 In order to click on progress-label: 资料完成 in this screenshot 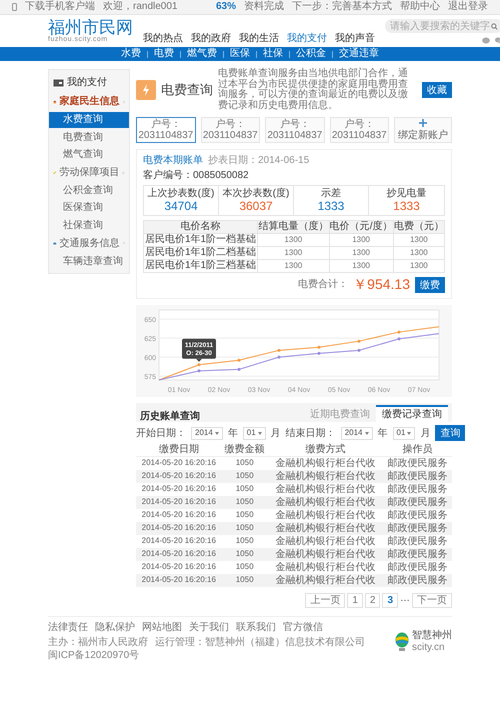, I will do `click(264, 7)`.